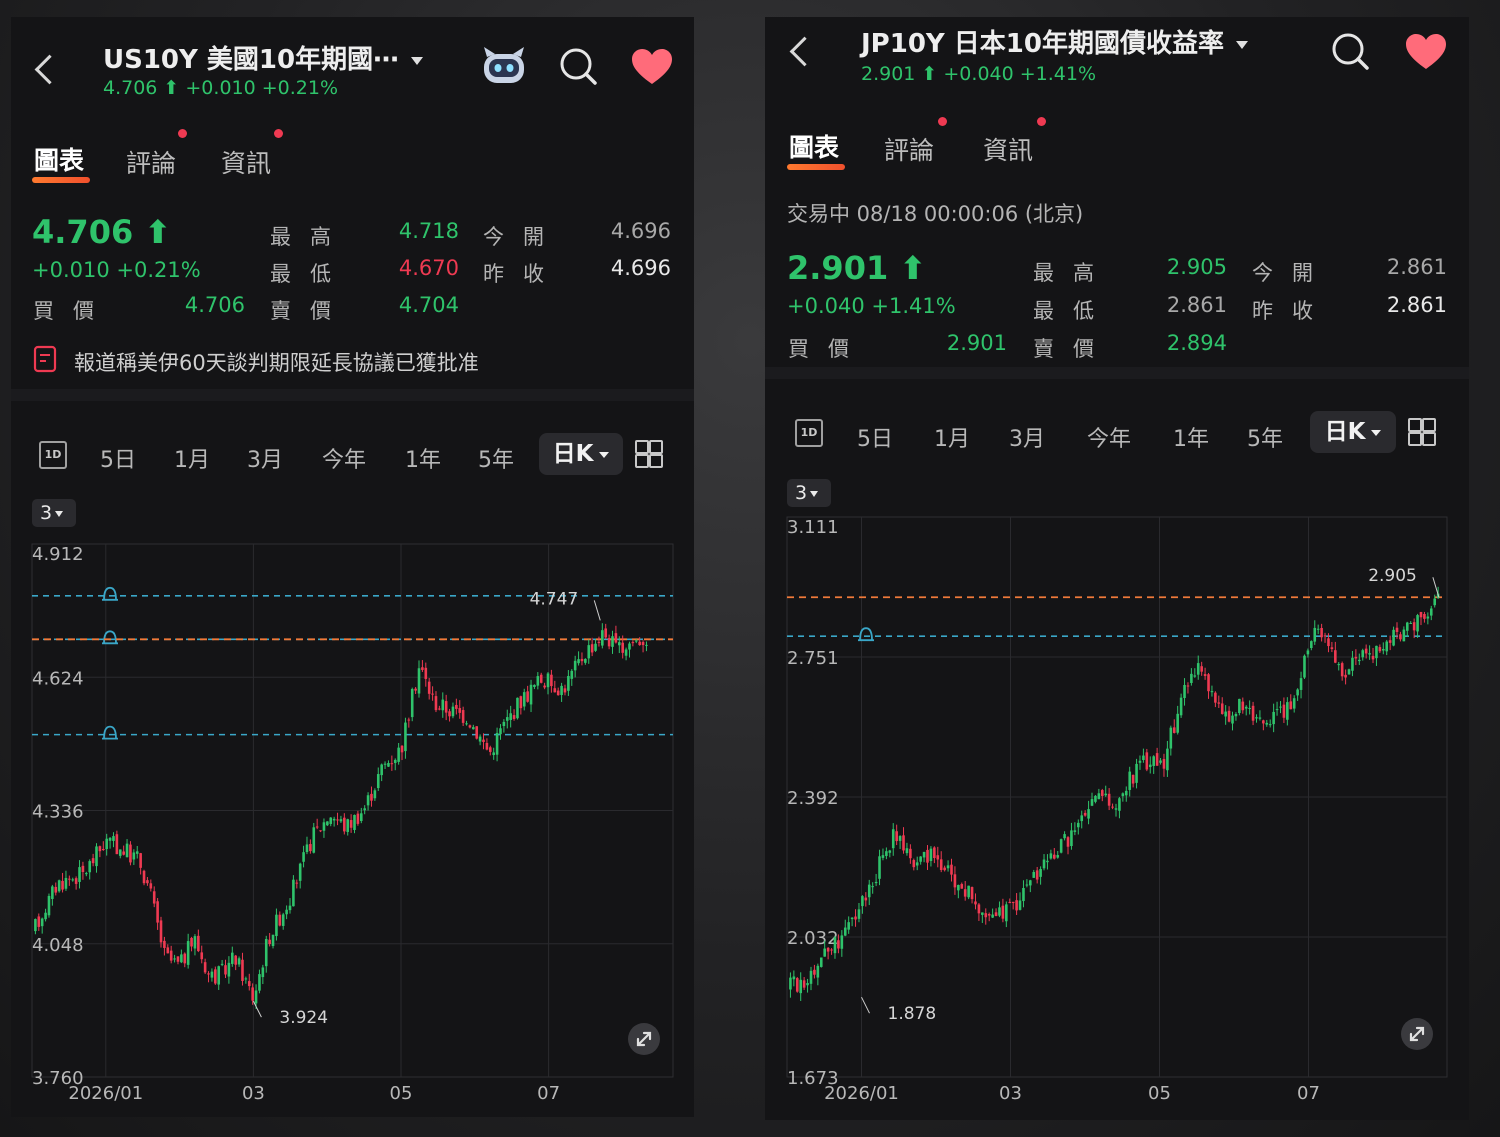 The image size is (1500, 1137). Describe the element at coordinates (912, 1014) in the screenshot. I see `period-low-label: 1.878` at that location.